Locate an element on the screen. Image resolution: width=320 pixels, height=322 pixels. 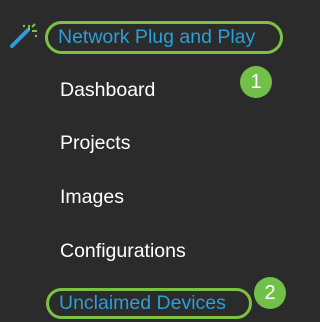
sidebar-item-configurations: Configurations is located at coordinates (123, 251).